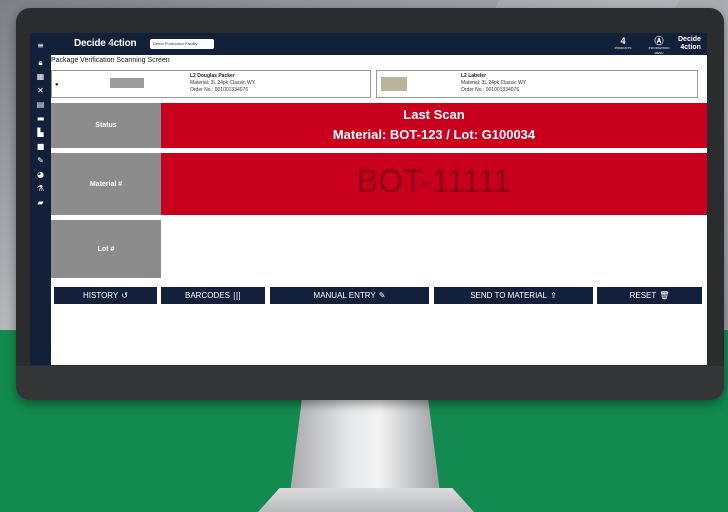  I want to click on last-scan-material: Material: BOT-123 / Lot: G100034, so click(434, 134).